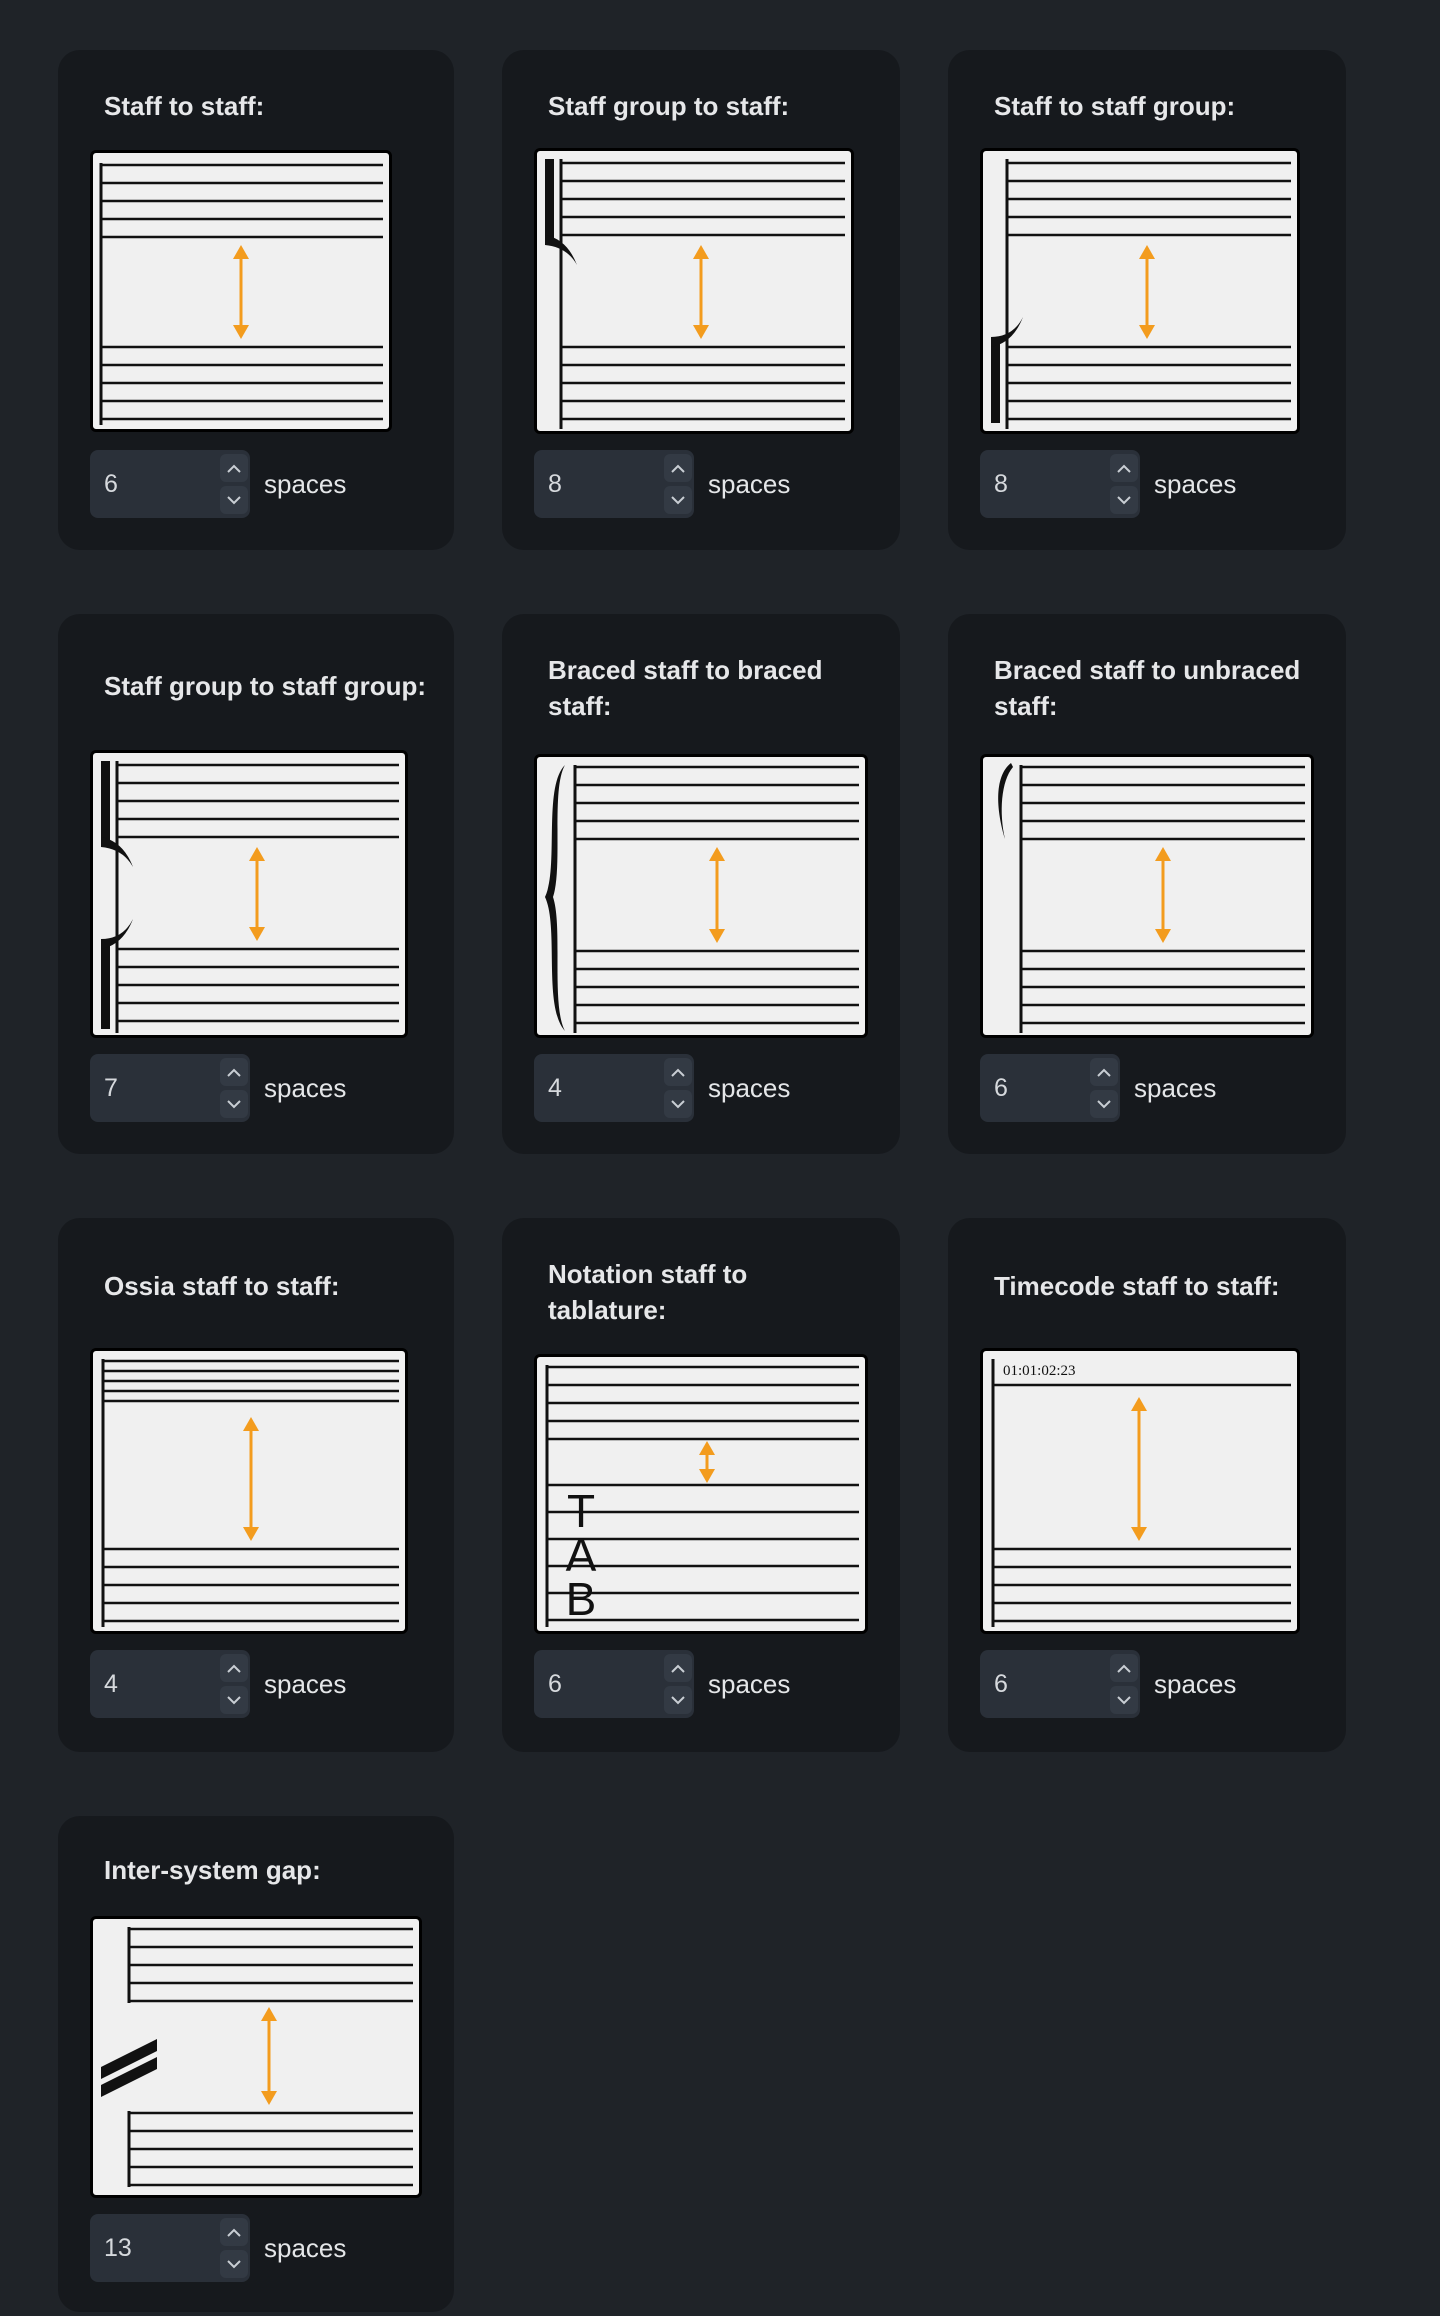 The height and width of the screenshot is (2316, 1440). What do you see at coordinates (1137, 1286) in the screenshot?
I see `card-title: Timecode staff to staff:` at bounding box center [1137, 1286].